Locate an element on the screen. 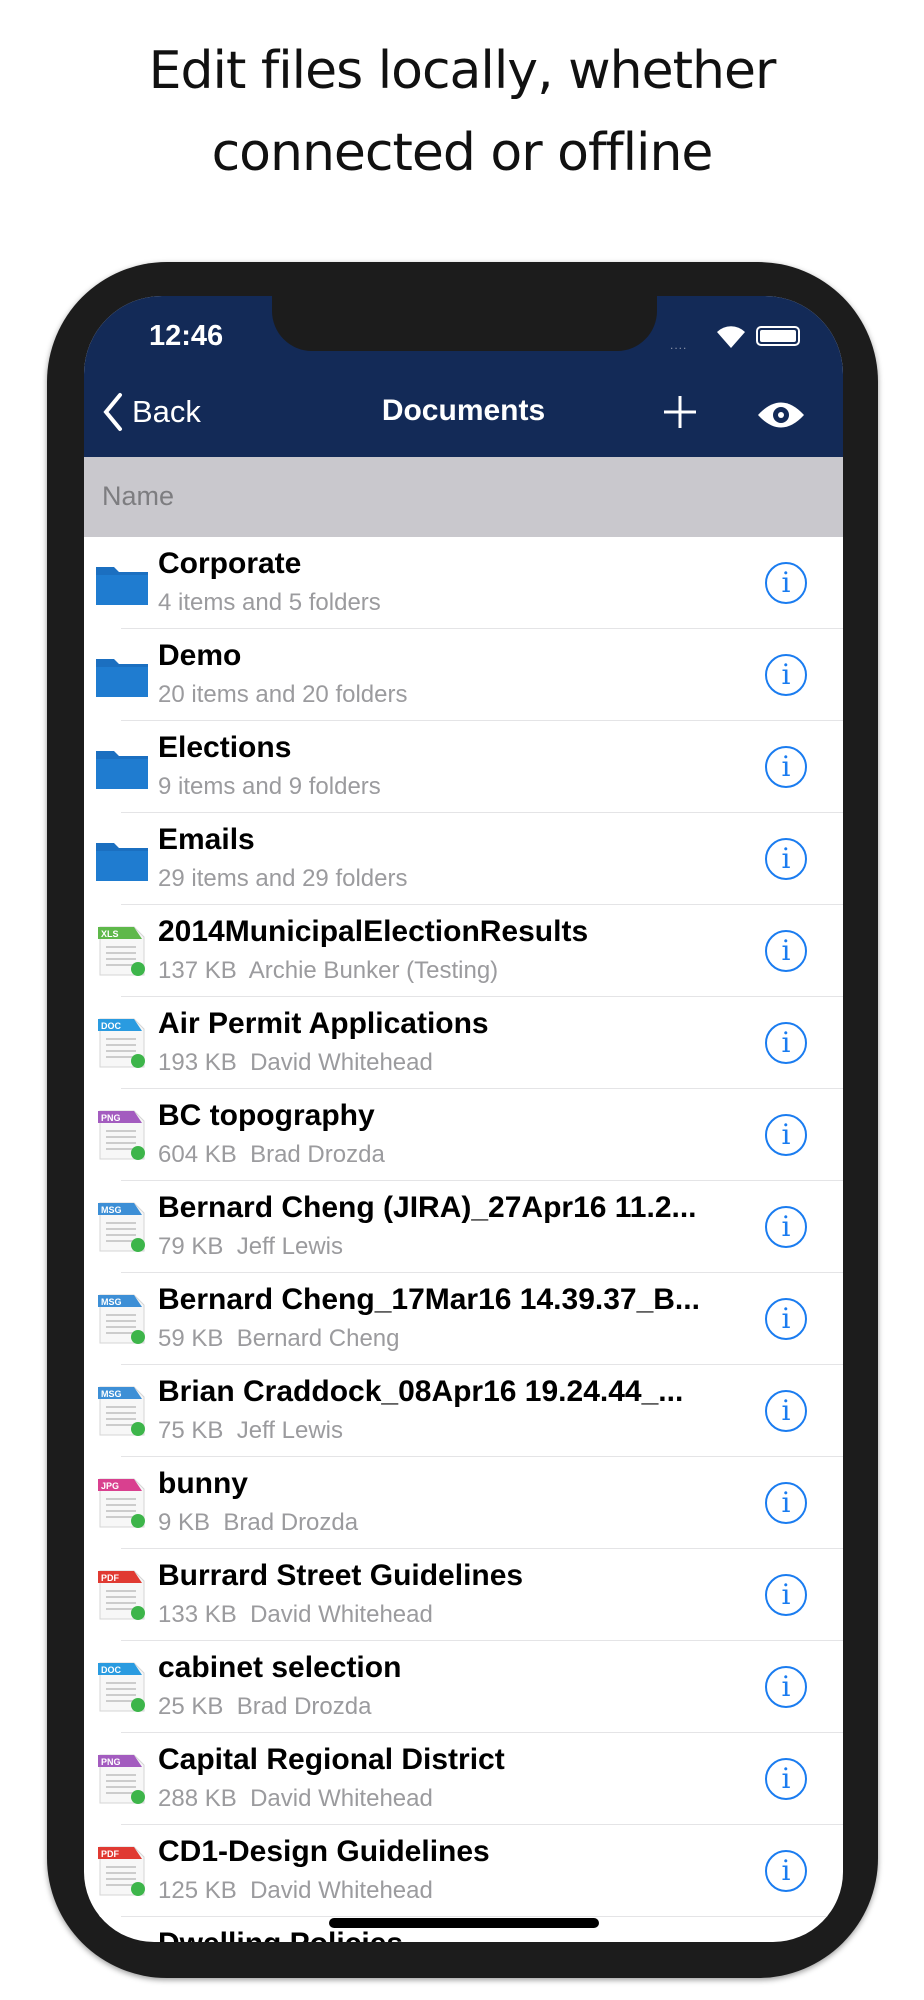 The image size is (924, 2000). item-details: 25 KB Brad Drozda is located at coordinates (265, 1706).